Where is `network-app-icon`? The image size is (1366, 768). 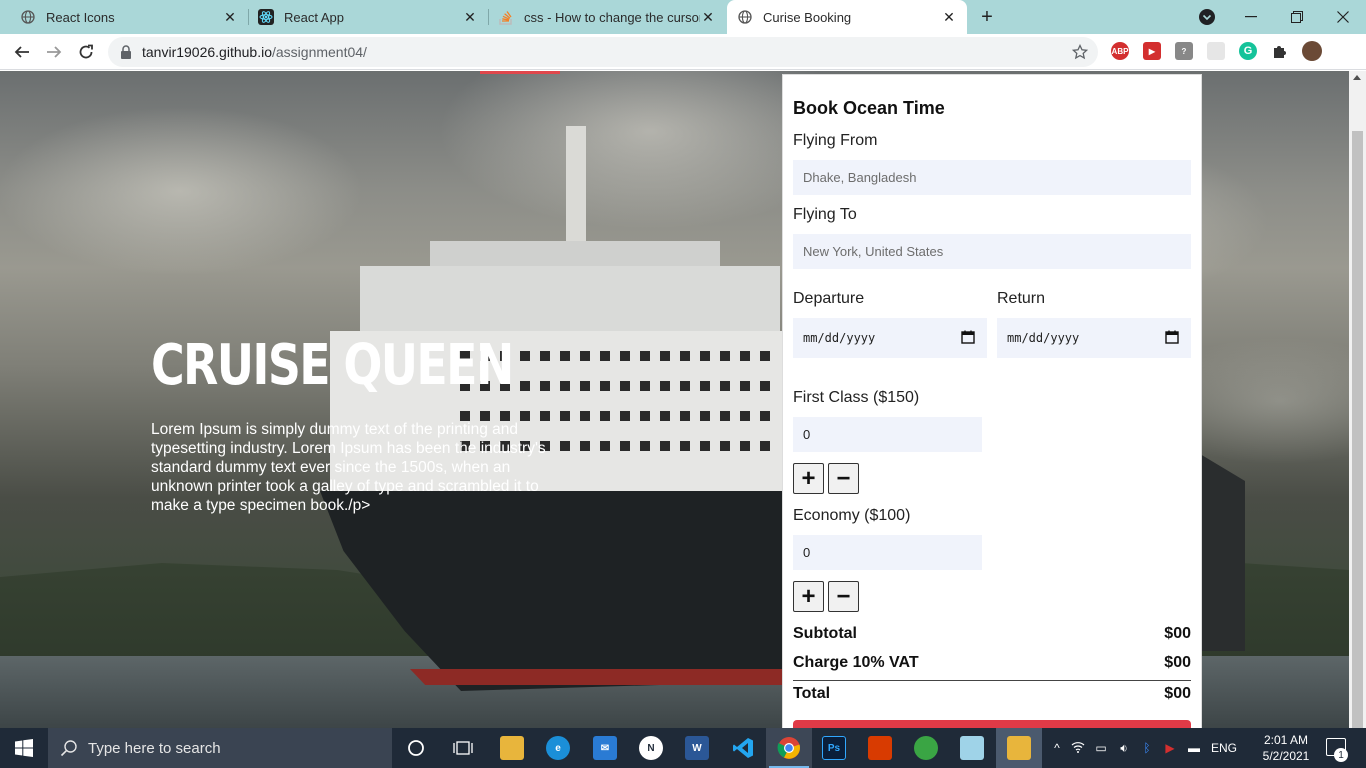 network-app-icon is located at coordinates (926, 748).